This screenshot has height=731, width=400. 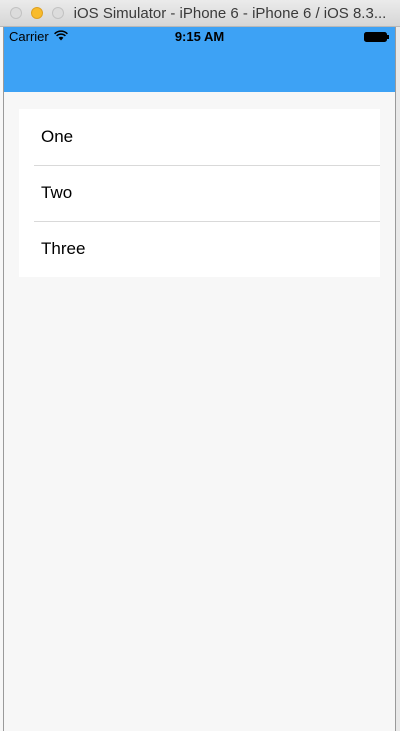 I want to click on minimize-window-button, so click(x=37, y=13).